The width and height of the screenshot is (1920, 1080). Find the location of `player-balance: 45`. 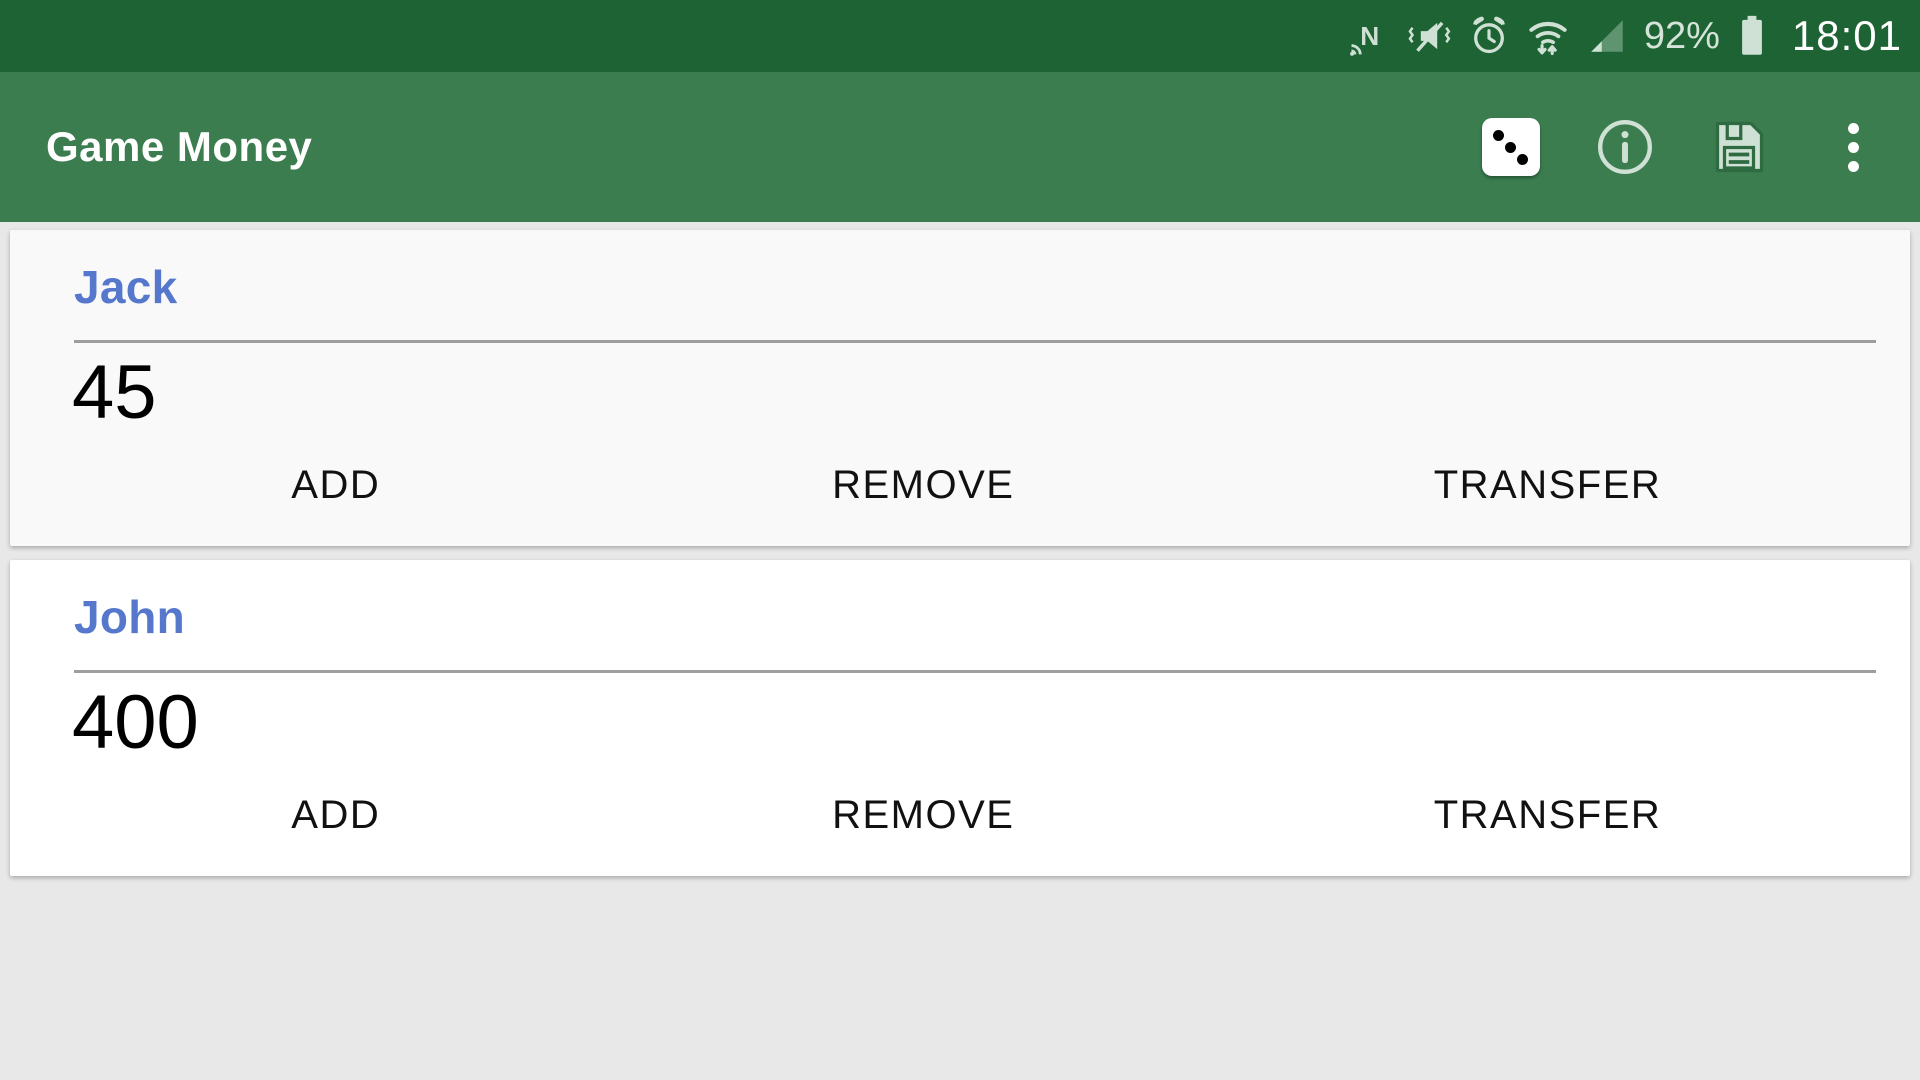

player-balance: 45 is located at coordinates (114, 392).